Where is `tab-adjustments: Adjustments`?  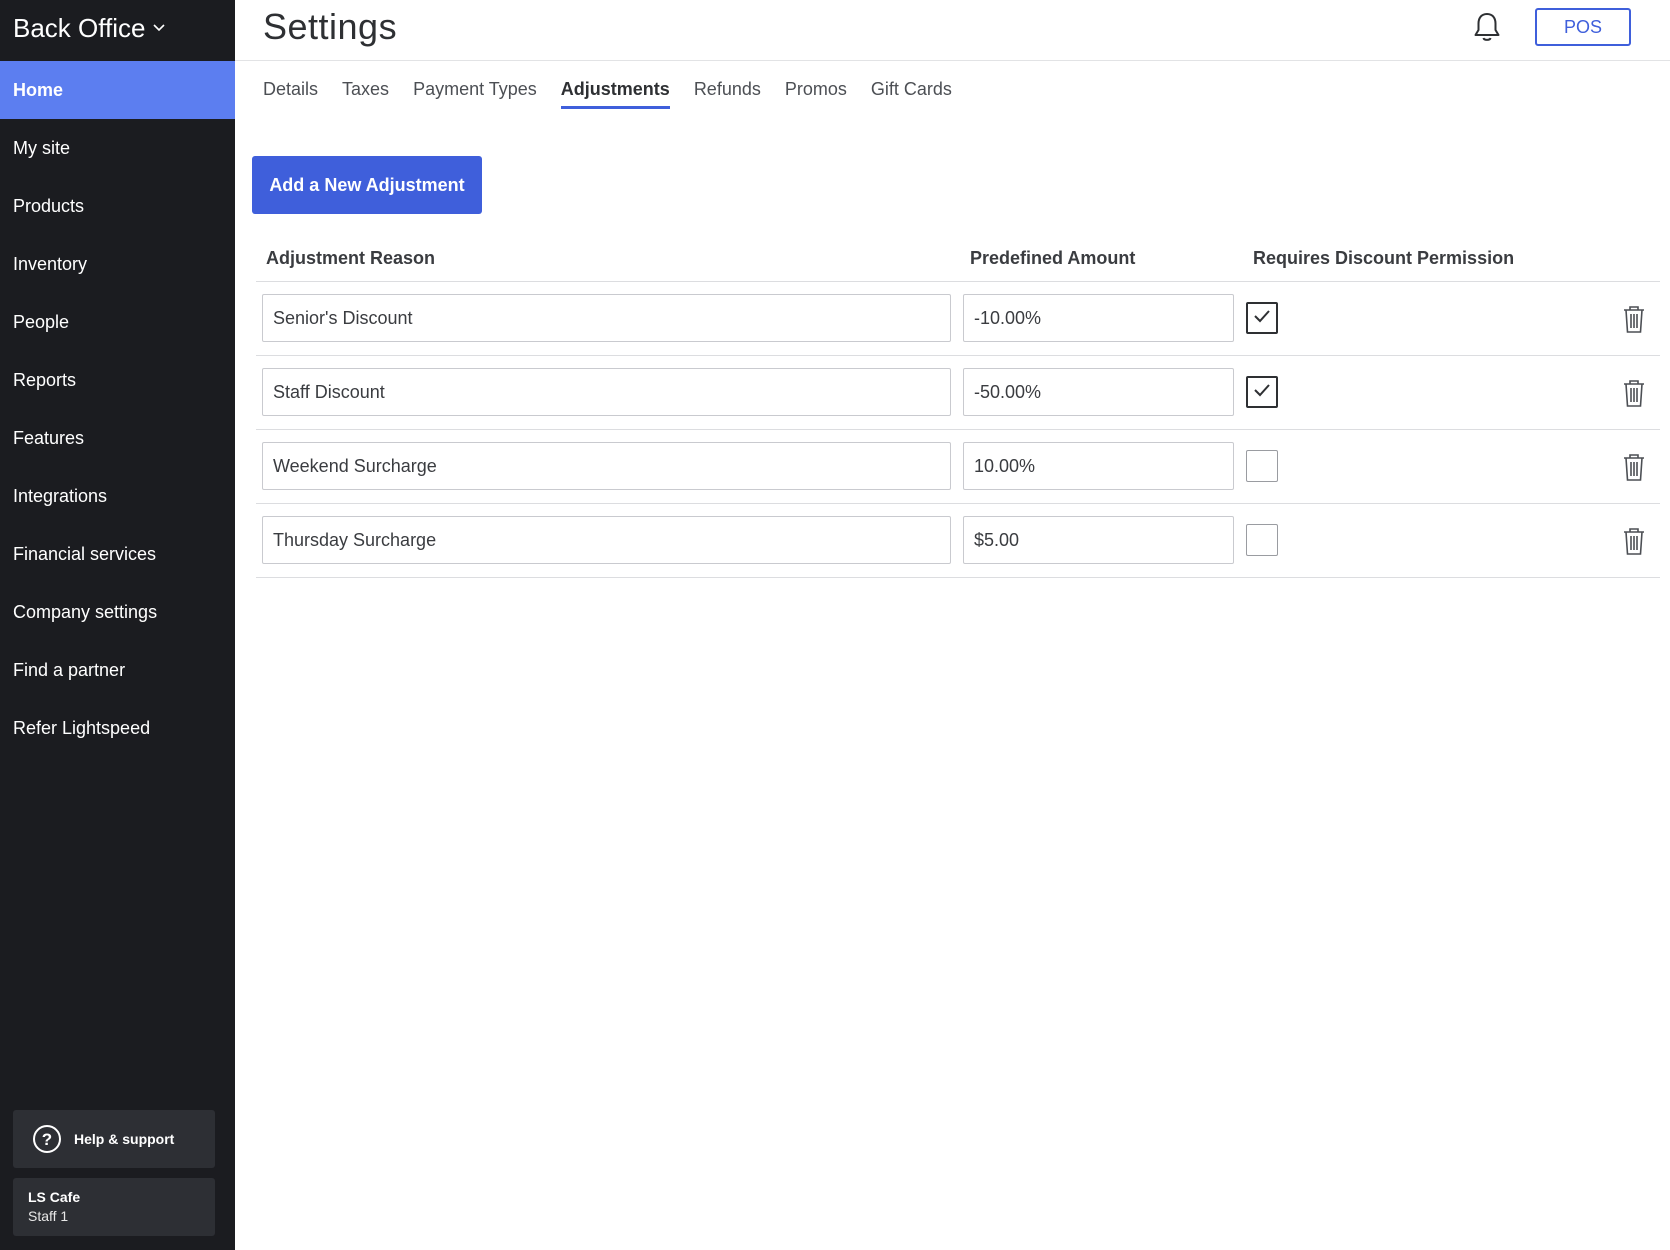
tab-adjustments: Adjustments is located at coordinates (615, 94).